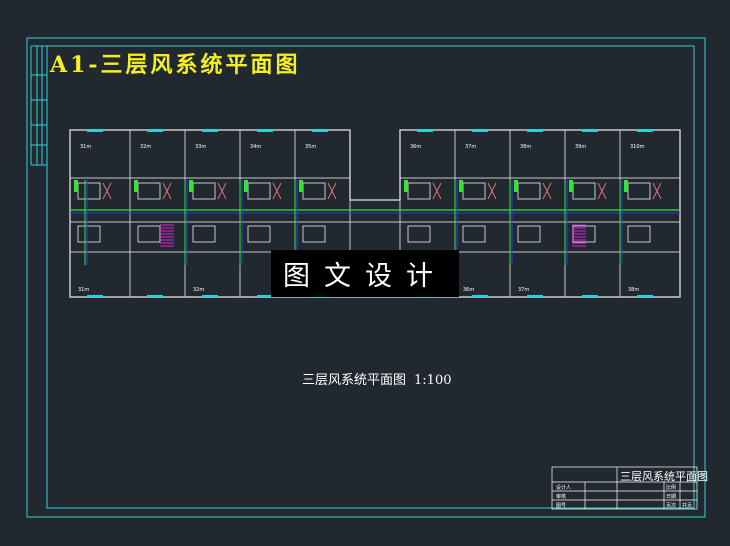  Describe the element at coordinates (255, 147) in the screenshot. I see `room-label: 34m` at that location.